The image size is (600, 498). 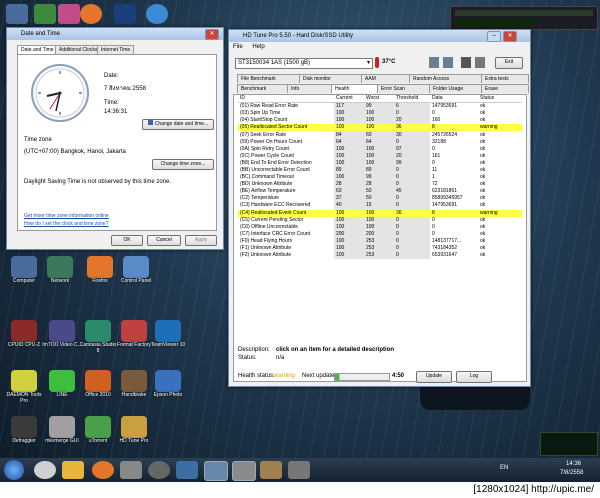 What do you see at coordinates (24, 430) in the screenshot?
I see `desktop-icon: Defraggler` at bounding box center [24, 430].